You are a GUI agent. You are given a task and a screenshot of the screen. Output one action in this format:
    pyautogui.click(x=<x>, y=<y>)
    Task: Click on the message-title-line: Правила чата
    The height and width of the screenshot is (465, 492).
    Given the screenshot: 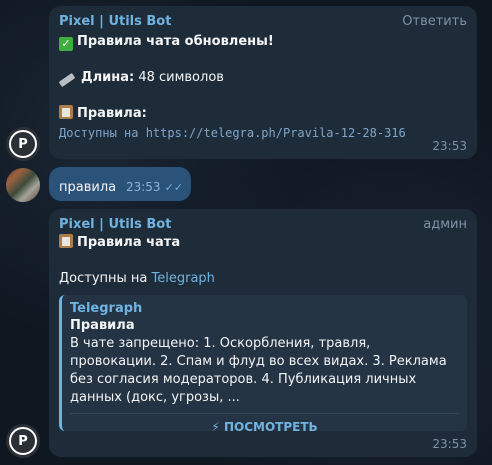 What is the action you would take?
    pyautogui.click(x=263, y=243)
    